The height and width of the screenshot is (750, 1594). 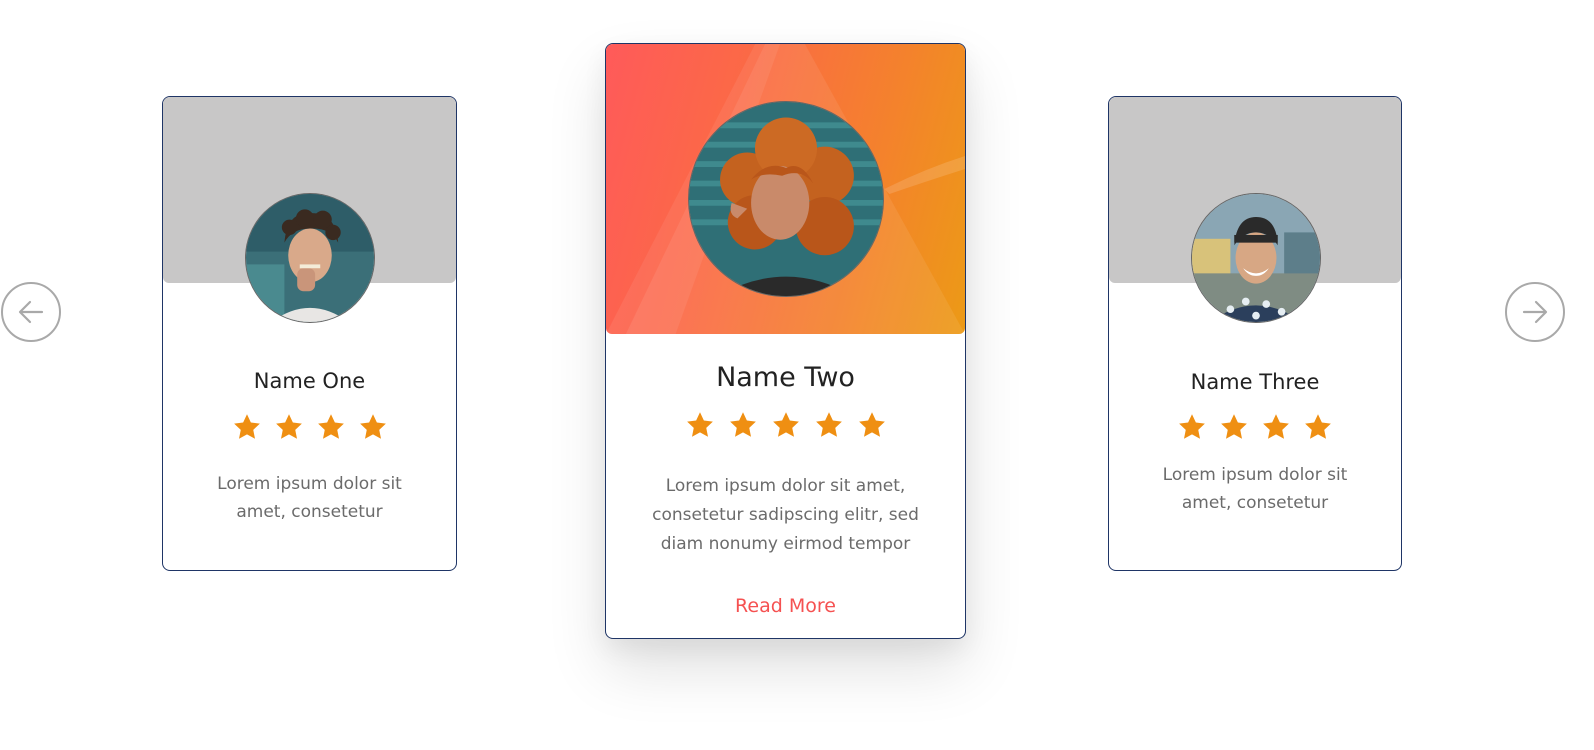 What do you see at coordinates (1255, 382) in the screenshot?
I see `reviewer-name: Name Three` at bounding box center [1255, 382].